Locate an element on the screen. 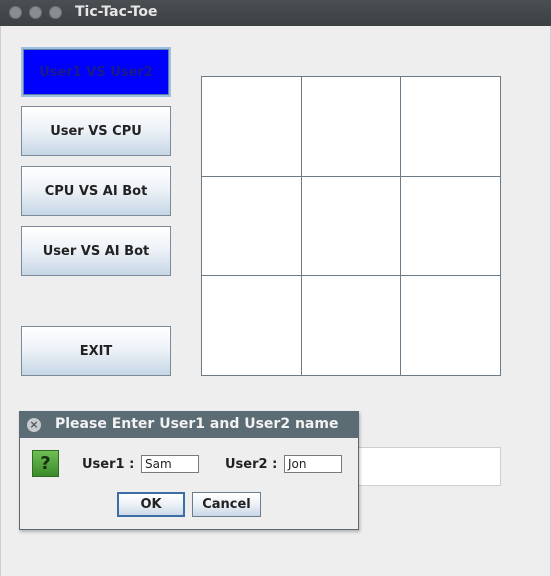 The width and height of the screenshot is (551, 576). maximize-window-icon is located at coordinates (55, 12).